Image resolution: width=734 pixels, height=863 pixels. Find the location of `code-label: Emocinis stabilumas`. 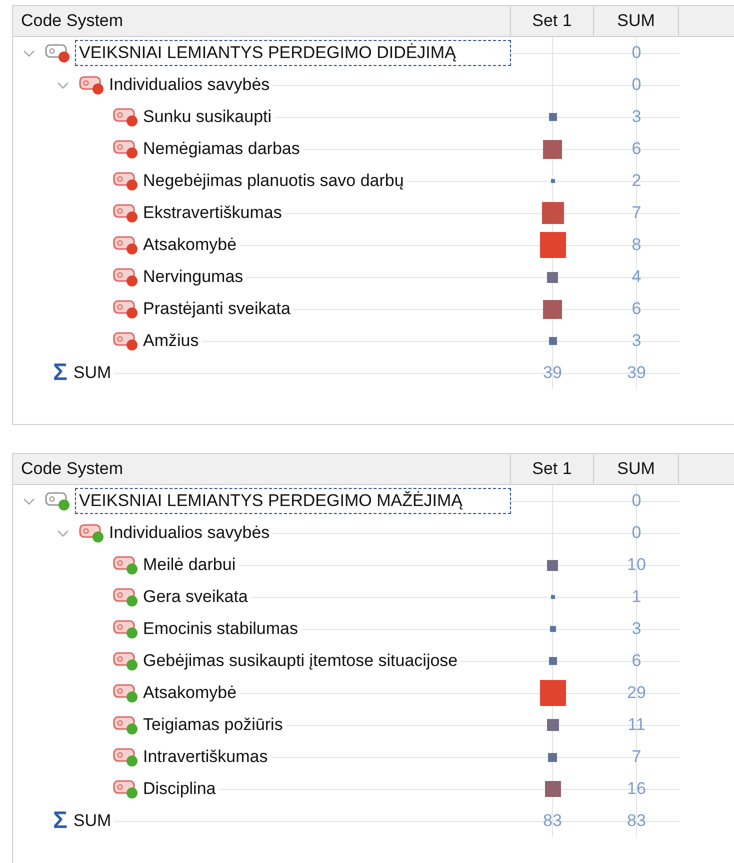

code-label: Emocinis stabilumas is located at coordinates (220, 629).